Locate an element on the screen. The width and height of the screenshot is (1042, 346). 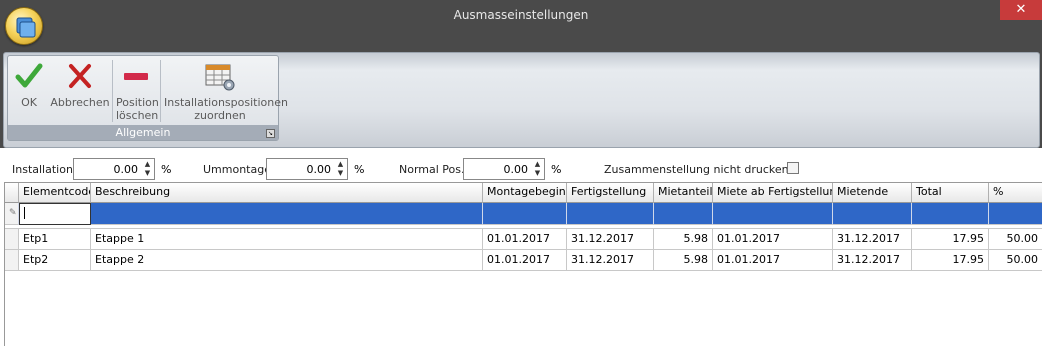
installation-percent: % is located at coordinates (166, 169).